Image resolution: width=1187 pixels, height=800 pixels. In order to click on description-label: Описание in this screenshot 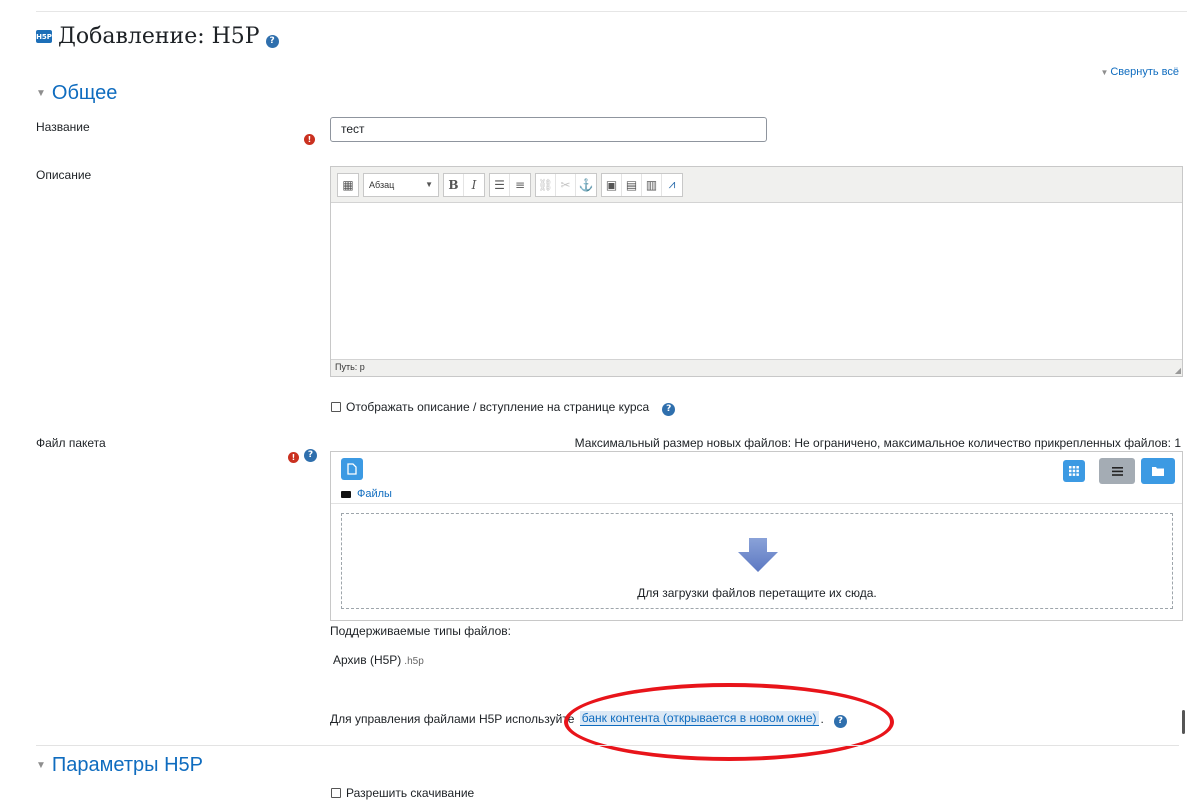, I will do `click(64, 175)`.